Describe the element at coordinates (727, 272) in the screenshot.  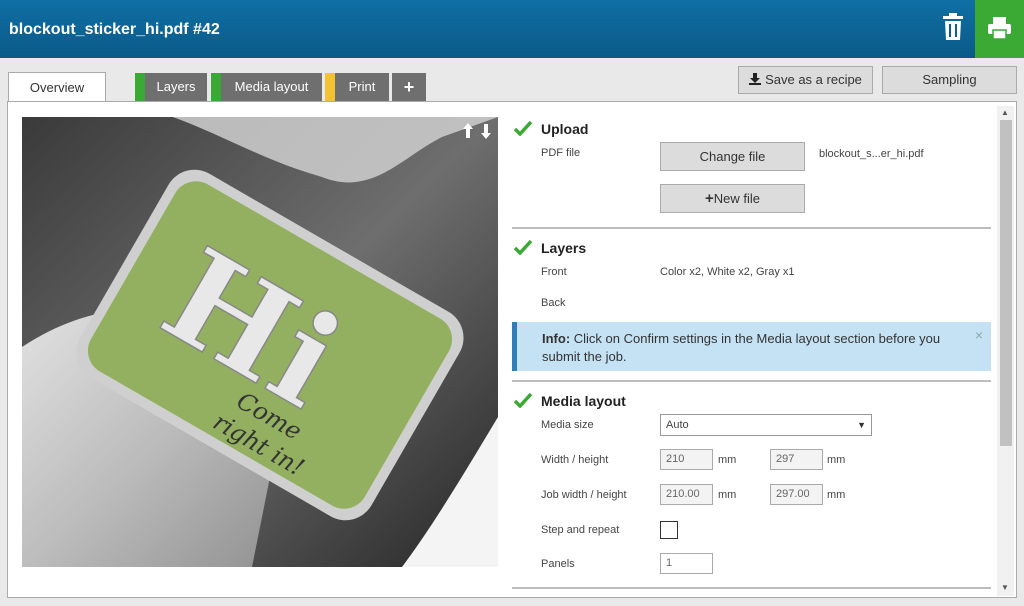
I see `front-value: Color x2, White x2, Gray x1` at that location.